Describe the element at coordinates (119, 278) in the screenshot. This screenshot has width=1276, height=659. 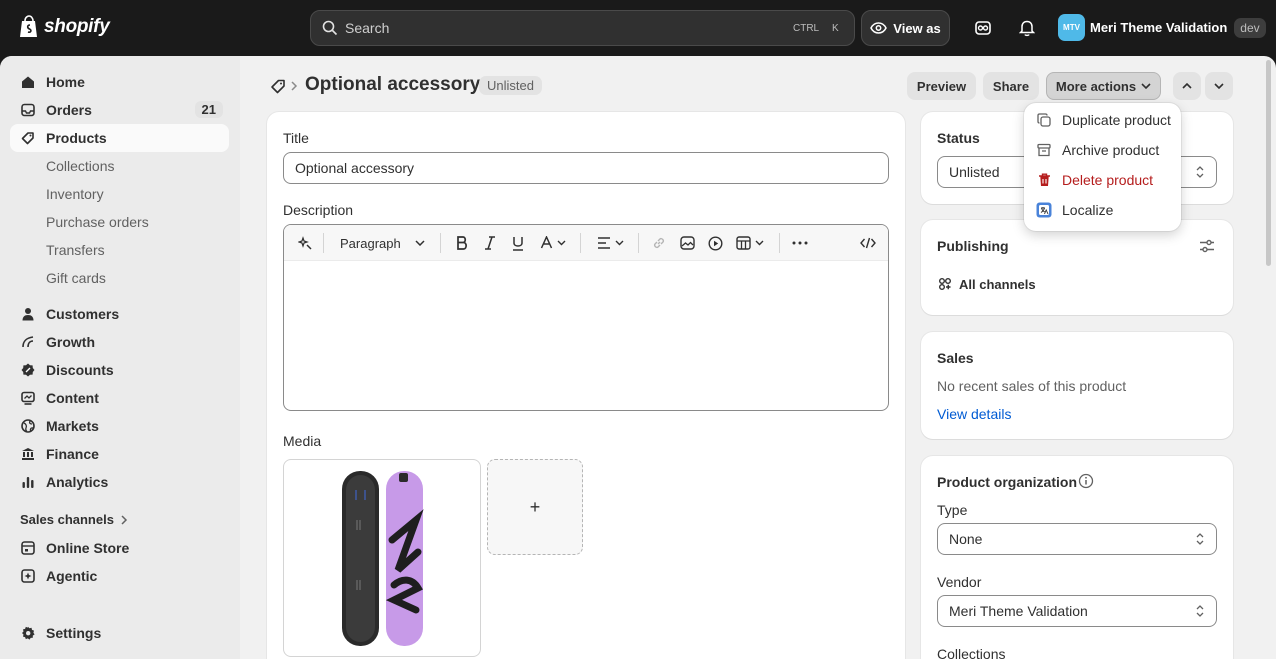
I see `sidebar-item-gift-cards: Gift cards` at that location.